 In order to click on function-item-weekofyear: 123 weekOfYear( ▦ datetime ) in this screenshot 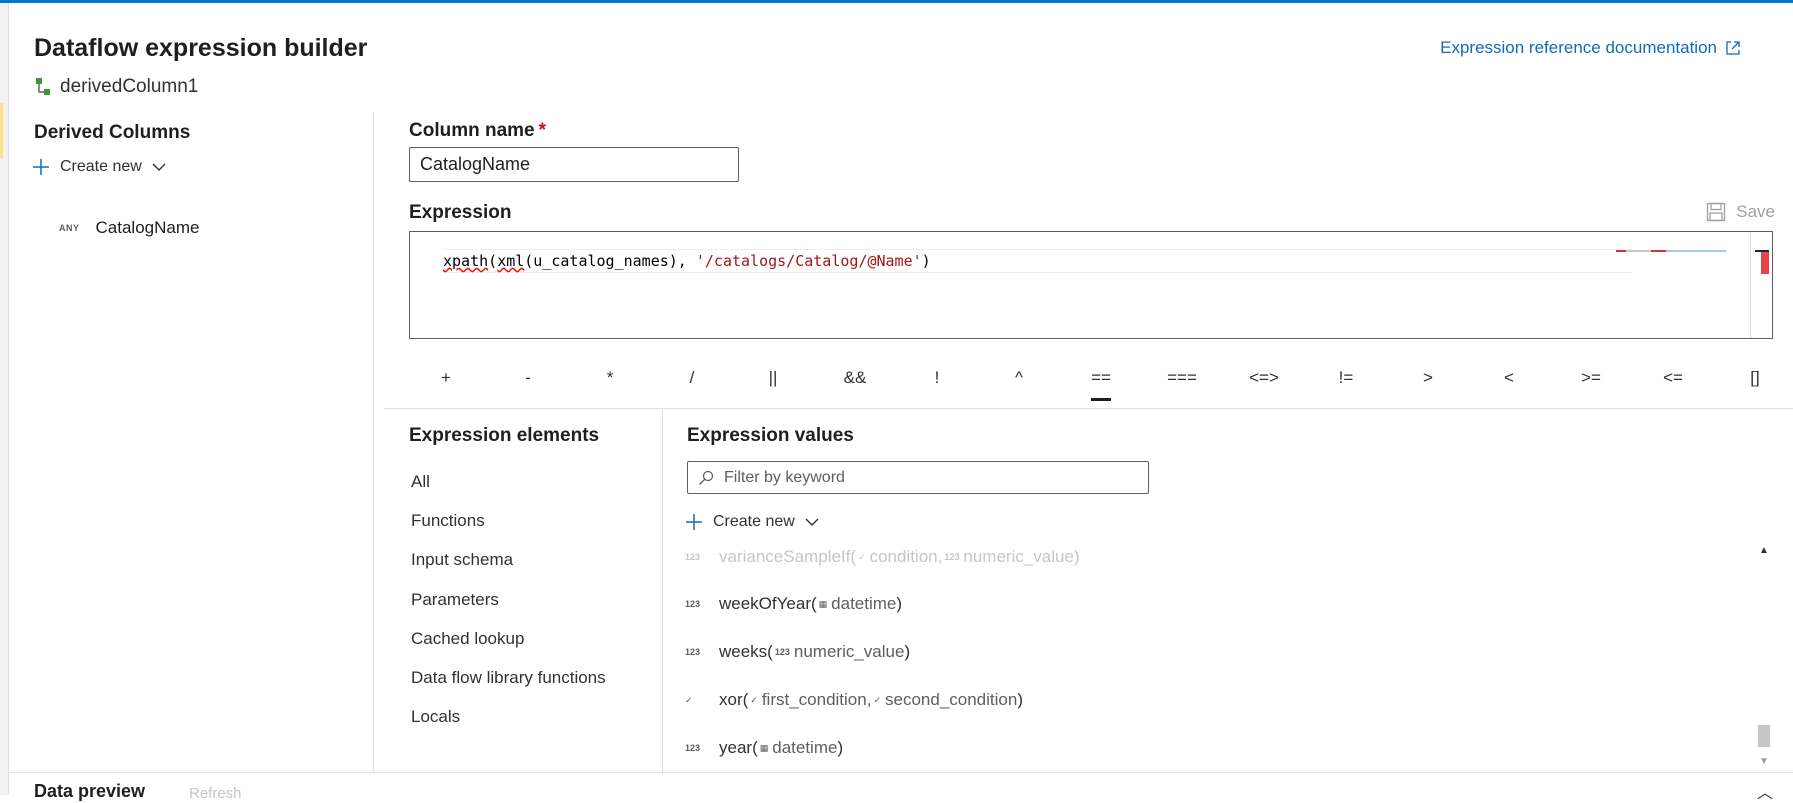, I will do `click(793, 604)`.